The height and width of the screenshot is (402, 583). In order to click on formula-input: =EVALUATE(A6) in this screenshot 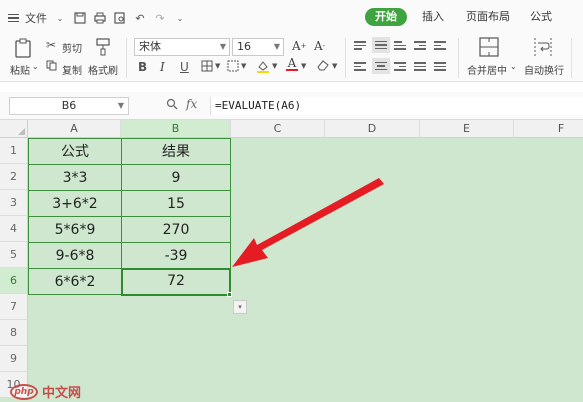, I will do `click(396, 106)`.